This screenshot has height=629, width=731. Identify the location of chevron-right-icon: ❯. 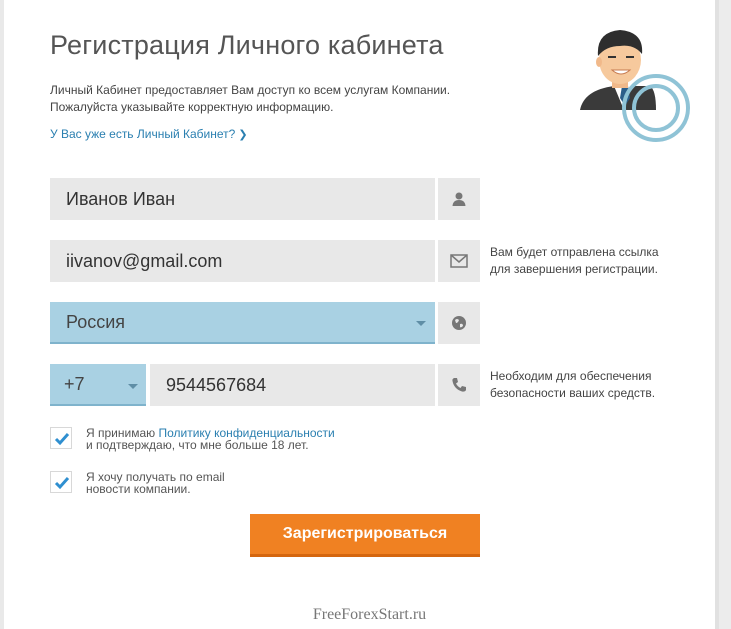
(243, 135).